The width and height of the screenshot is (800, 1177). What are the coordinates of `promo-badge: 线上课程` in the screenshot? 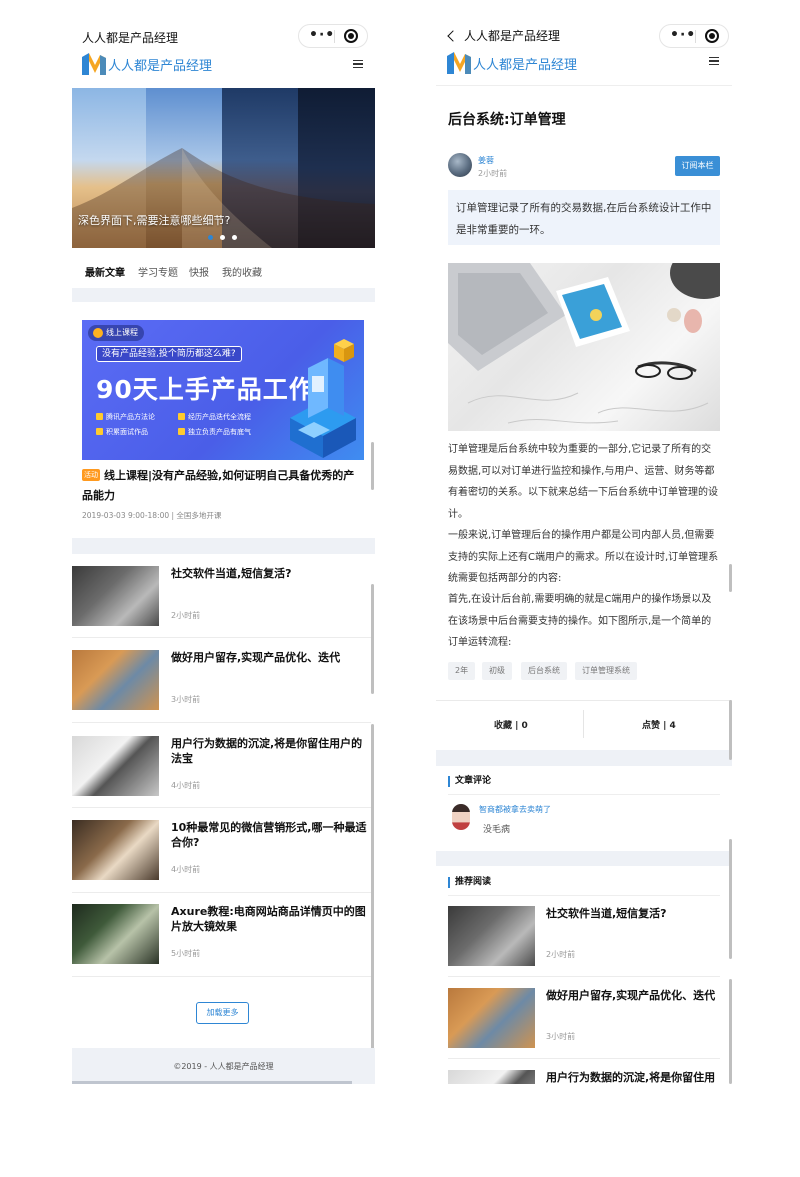 It's located at (116, 333).